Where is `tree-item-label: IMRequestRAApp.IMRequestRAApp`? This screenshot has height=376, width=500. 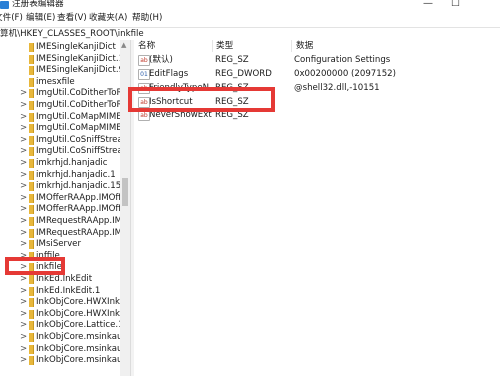 tree-item-label: IMRequestRAApp.IMRequestRAApp is located at coordinates (79, 221).